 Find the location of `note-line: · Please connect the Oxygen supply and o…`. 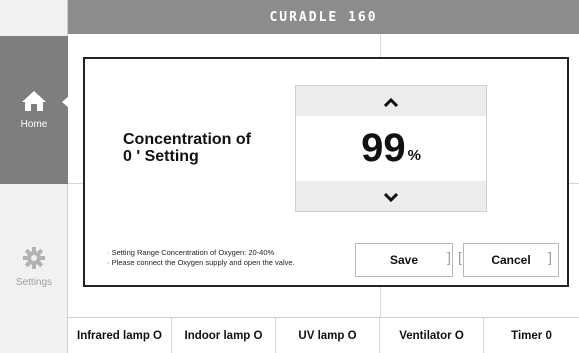

note-line: · Please connect the Oxygen supply and o… is located at coordinates (201, 262).